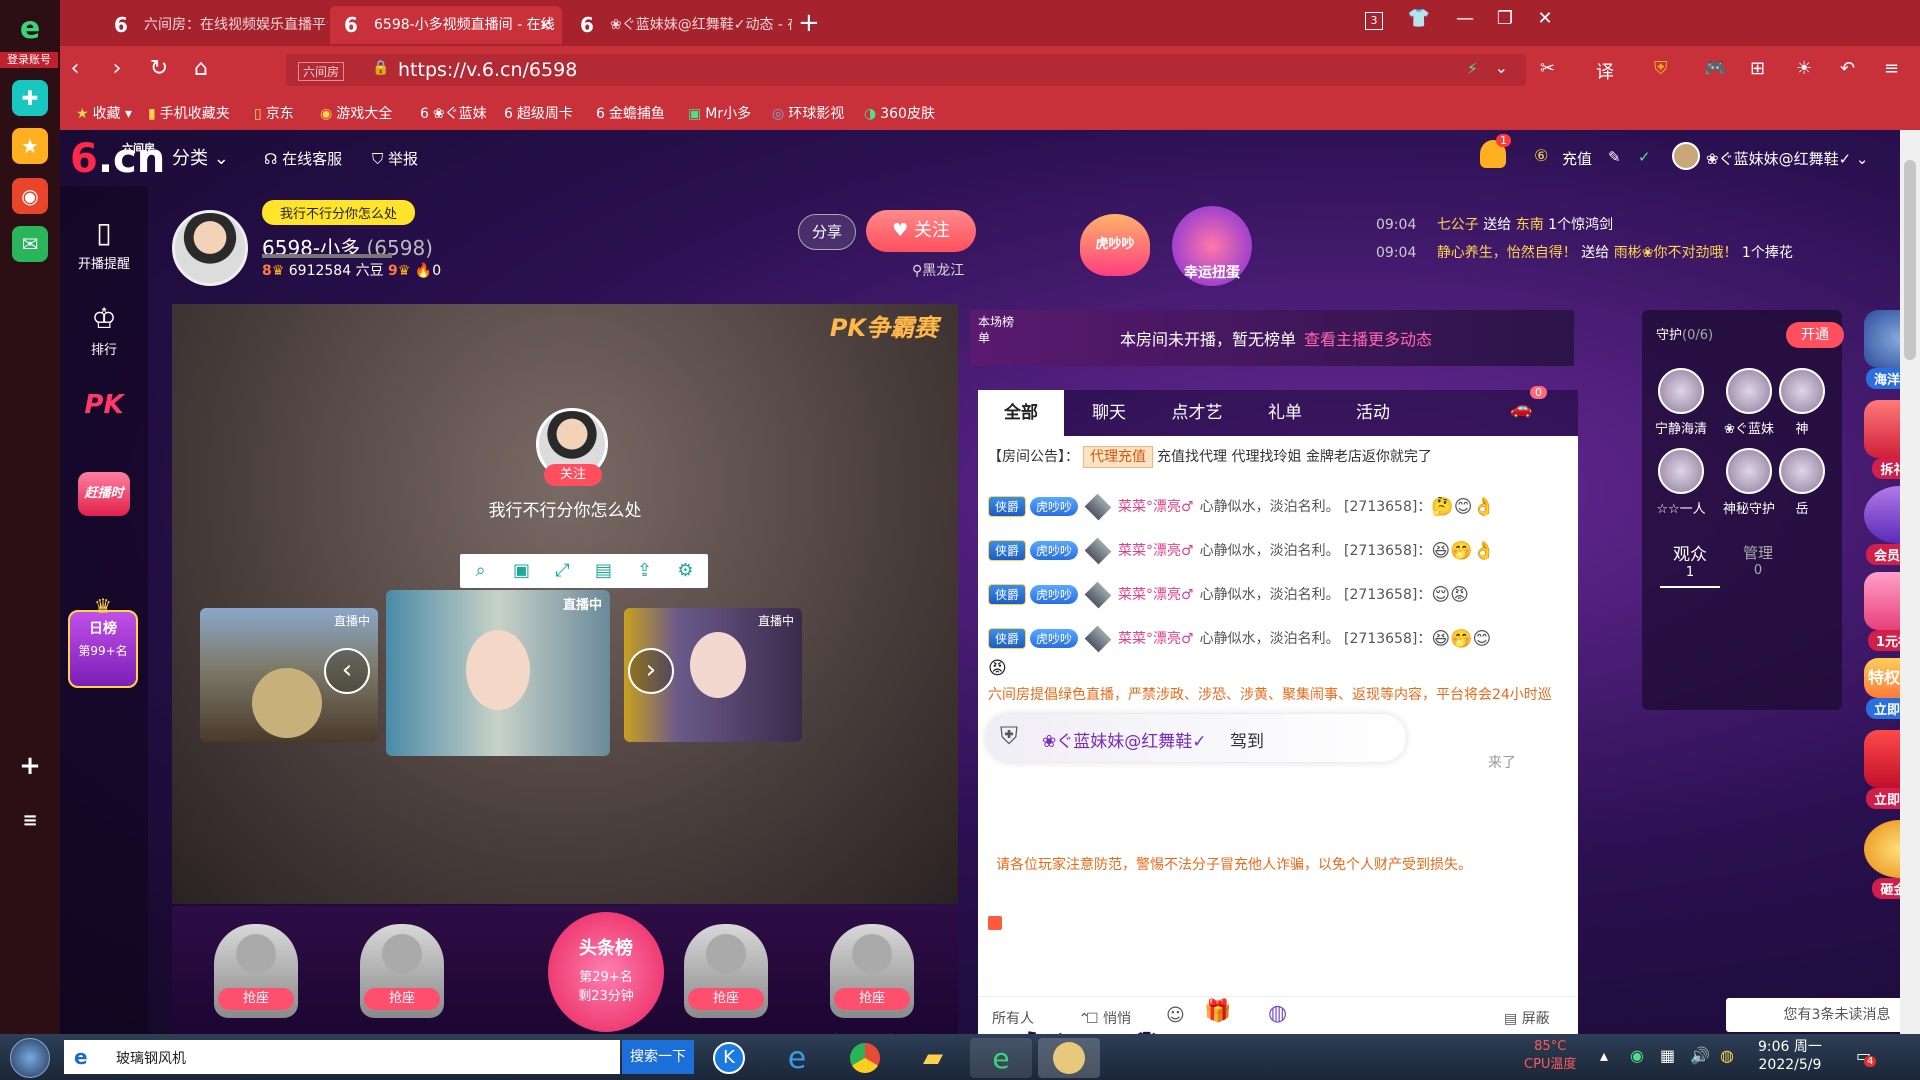 The width and height of the screenshot is (1920, 1080). What do you see at coordinates (104, 330) in the screenshot?
I see `ranking-item: ♔ 排行` at bounding box center [104, 330].